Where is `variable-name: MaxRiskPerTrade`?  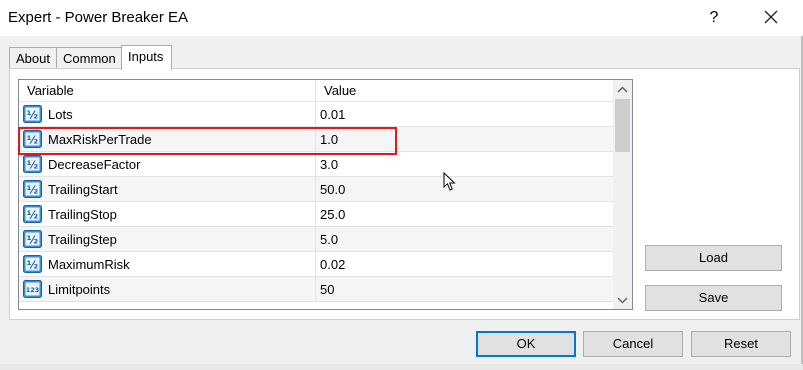 variable-name: MaxRiskPerTrade is located at coordinates (100, 139).